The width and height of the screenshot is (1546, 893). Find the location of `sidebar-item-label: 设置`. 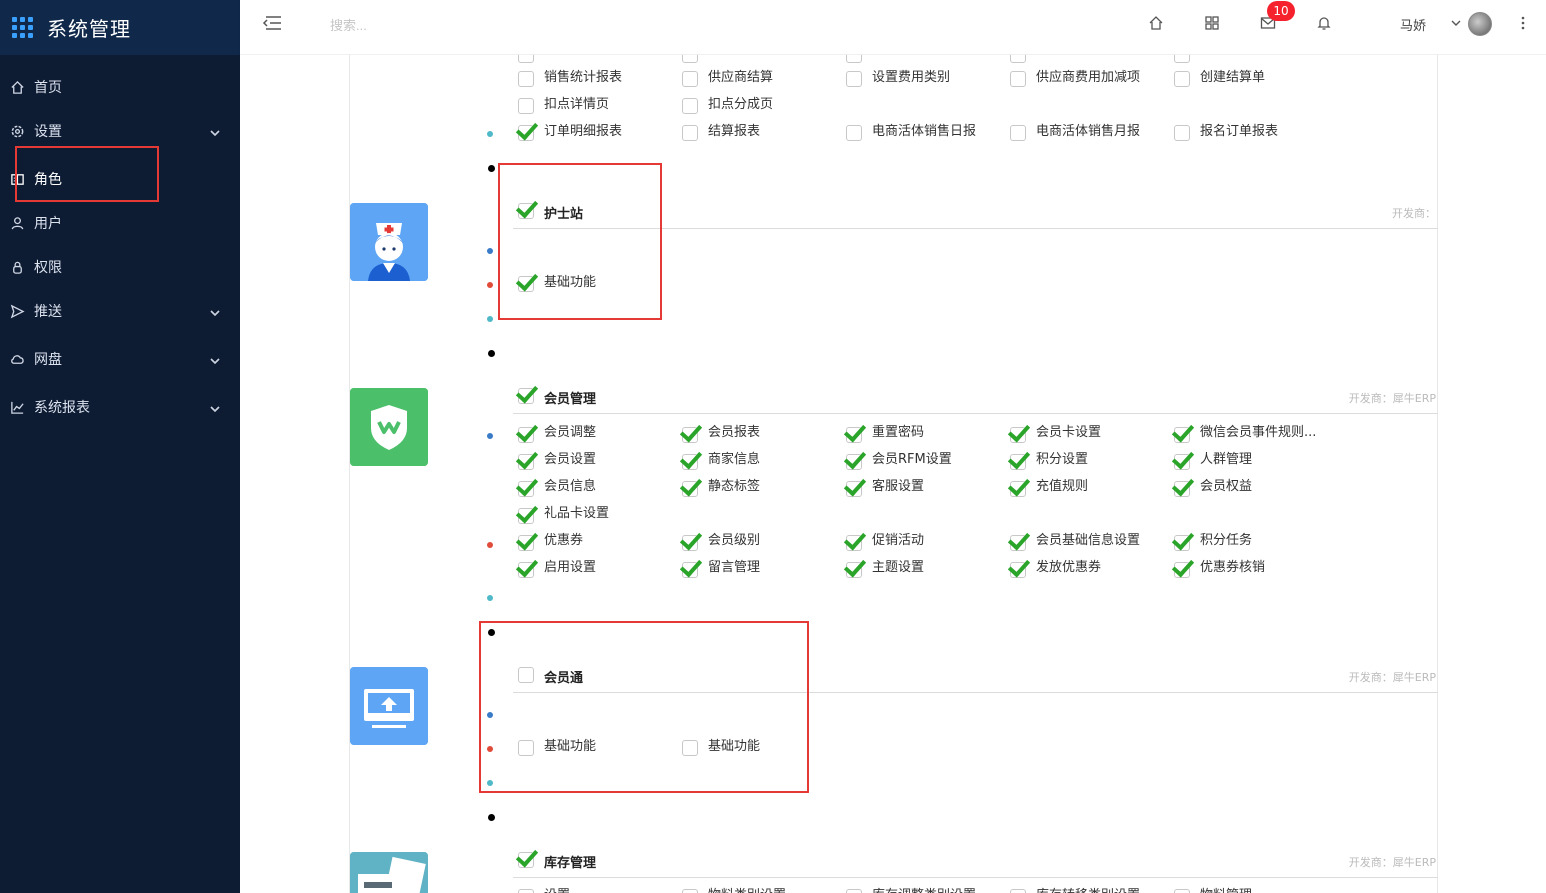

sidebar-item-label: 设置 is located at coordinates (48, 132).